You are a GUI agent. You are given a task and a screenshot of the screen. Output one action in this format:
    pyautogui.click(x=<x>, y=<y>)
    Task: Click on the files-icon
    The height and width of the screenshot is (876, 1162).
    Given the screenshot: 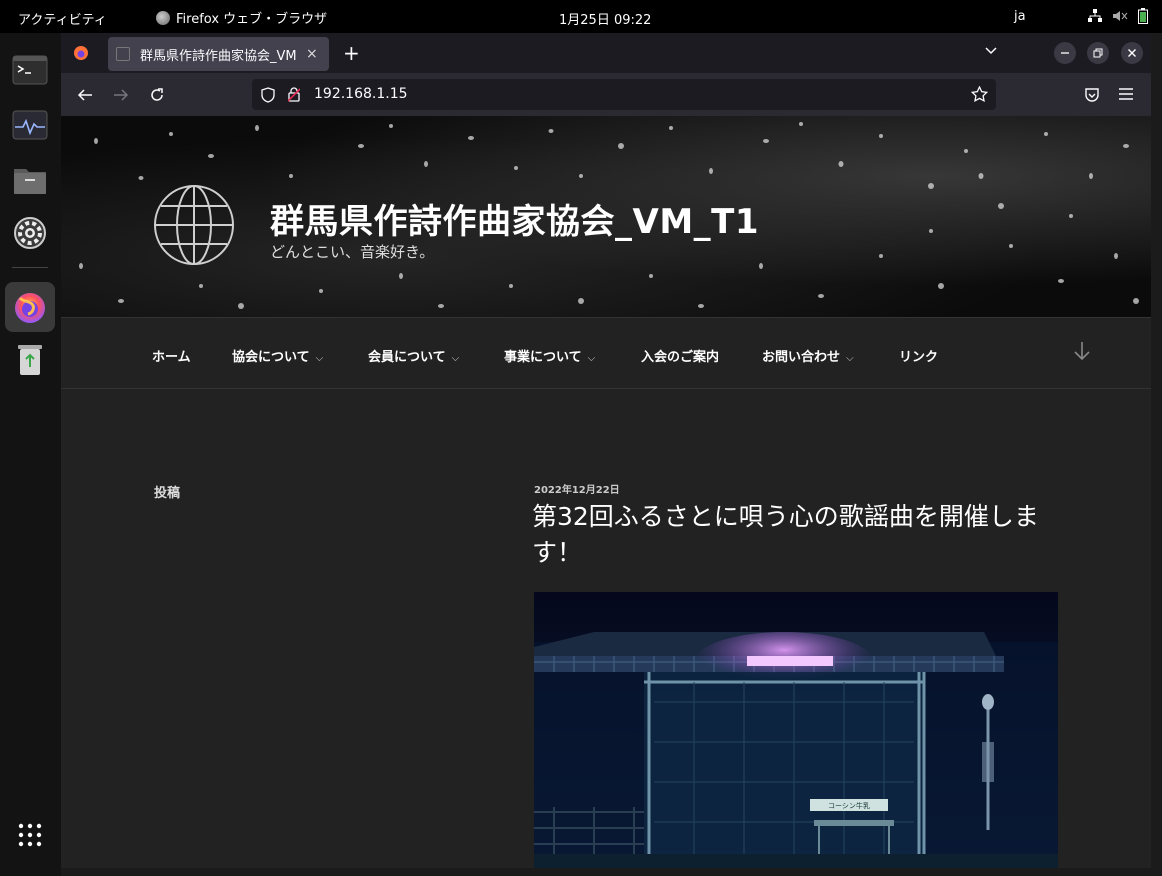 What is the action you would take?
    pyautogui.click(x=30, y=181)
    